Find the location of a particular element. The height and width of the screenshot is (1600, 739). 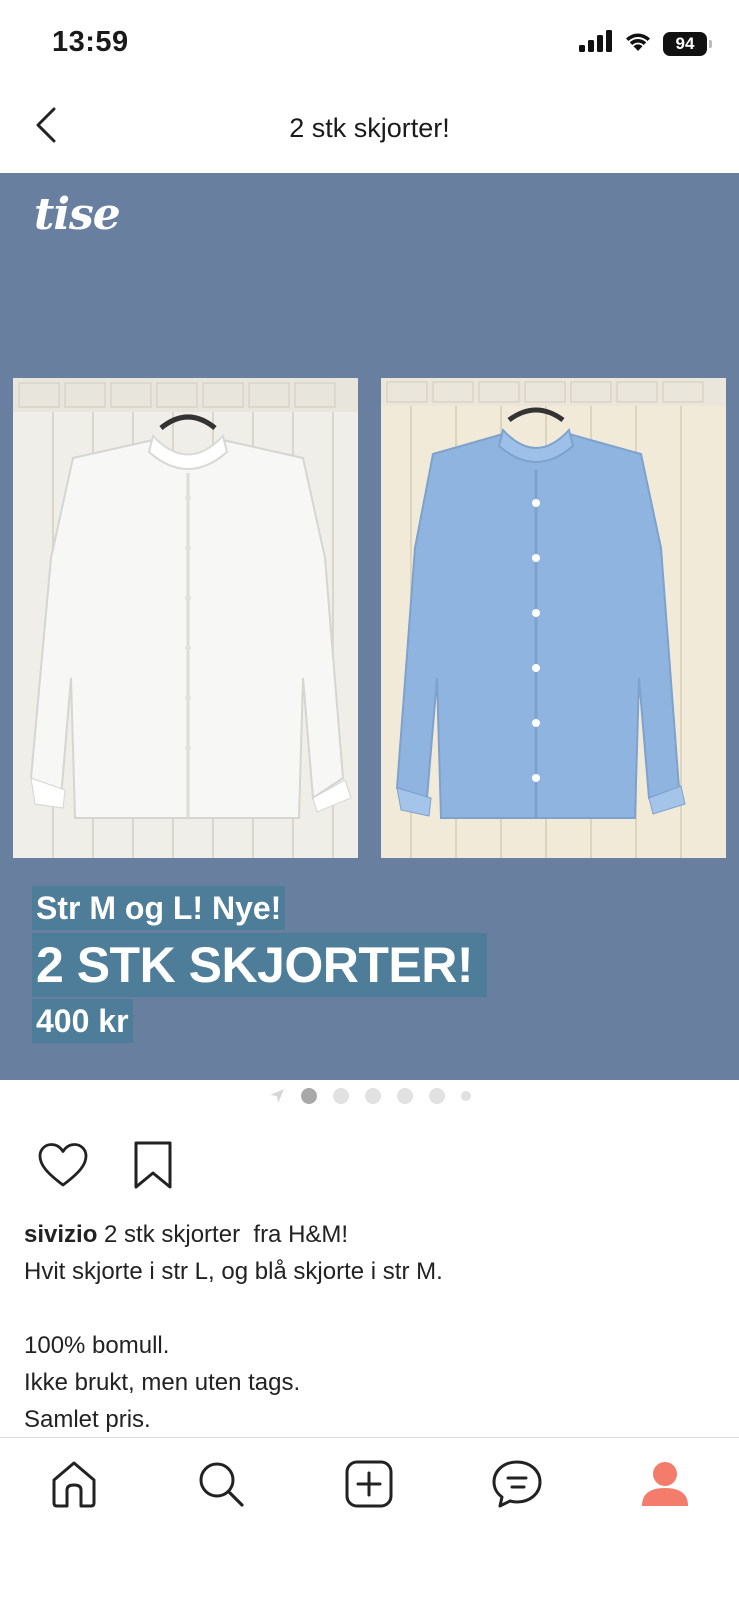

page-header: 2 stk skjorter! is located at coordinates (369, 132).